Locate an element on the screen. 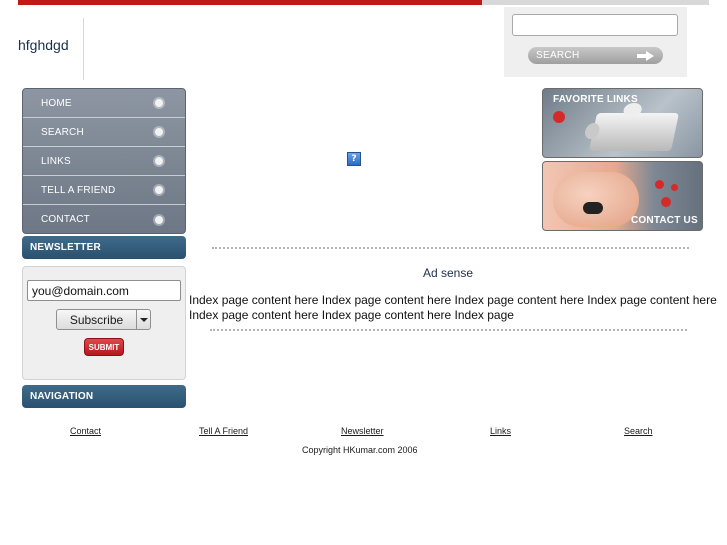 The width and height of the screenshot is (727, 545). top-gray-bar is located at coordinates (595, 2).